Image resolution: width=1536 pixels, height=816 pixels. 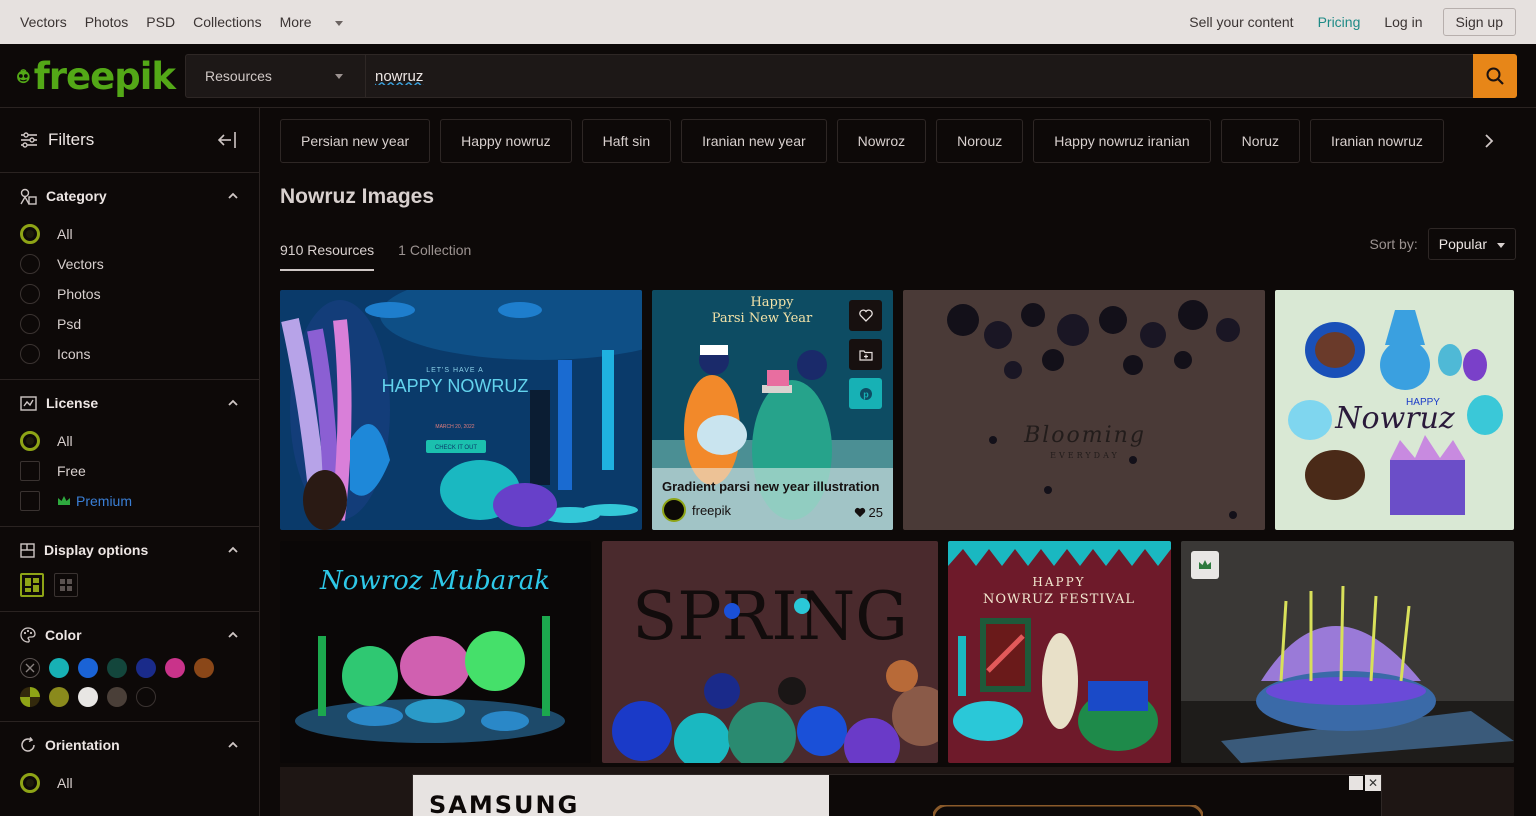 I want to click on filters-icon, so click(x=29, y=140).